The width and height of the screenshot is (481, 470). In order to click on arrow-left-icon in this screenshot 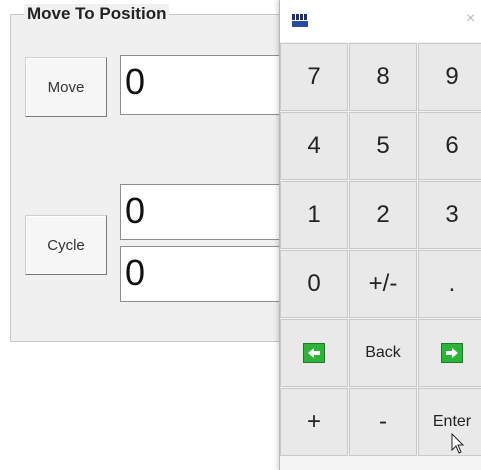, I will do `click(314, 353)`.